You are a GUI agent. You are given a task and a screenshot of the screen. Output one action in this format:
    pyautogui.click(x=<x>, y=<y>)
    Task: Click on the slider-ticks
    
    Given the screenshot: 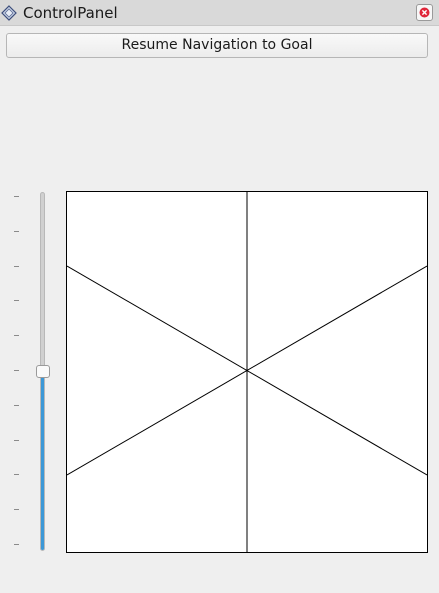 What is the action you would take?
    pyautogui.click(x=18, y=372)
    